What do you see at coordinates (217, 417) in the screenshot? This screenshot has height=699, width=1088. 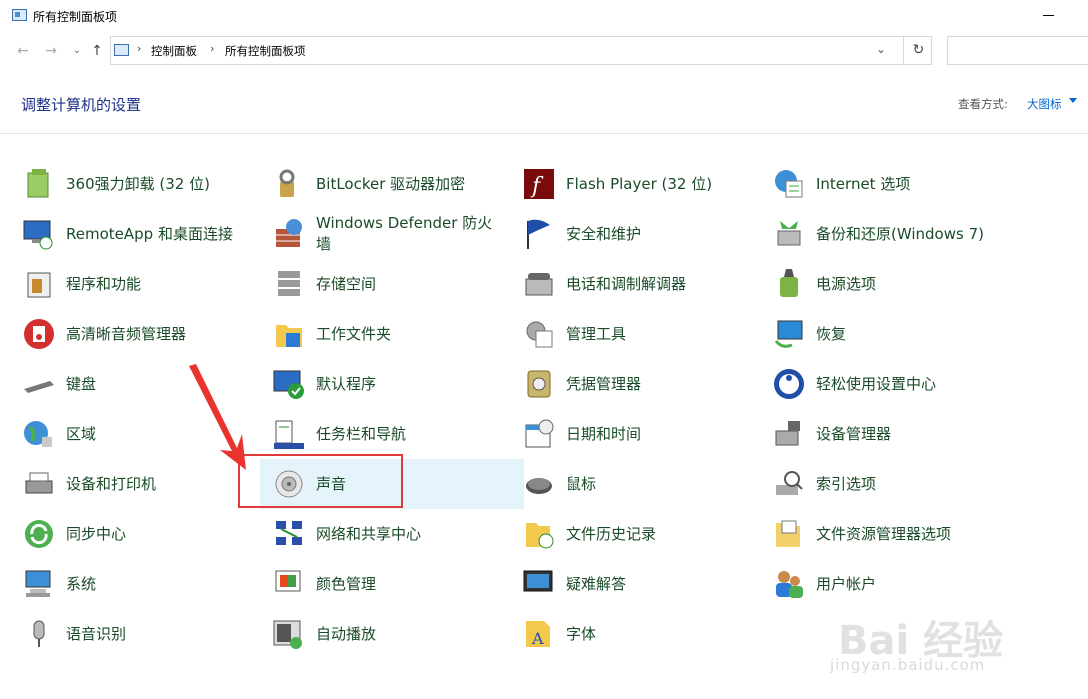 I see `annotation-arrow-icon` at bounding box center [217, 417].